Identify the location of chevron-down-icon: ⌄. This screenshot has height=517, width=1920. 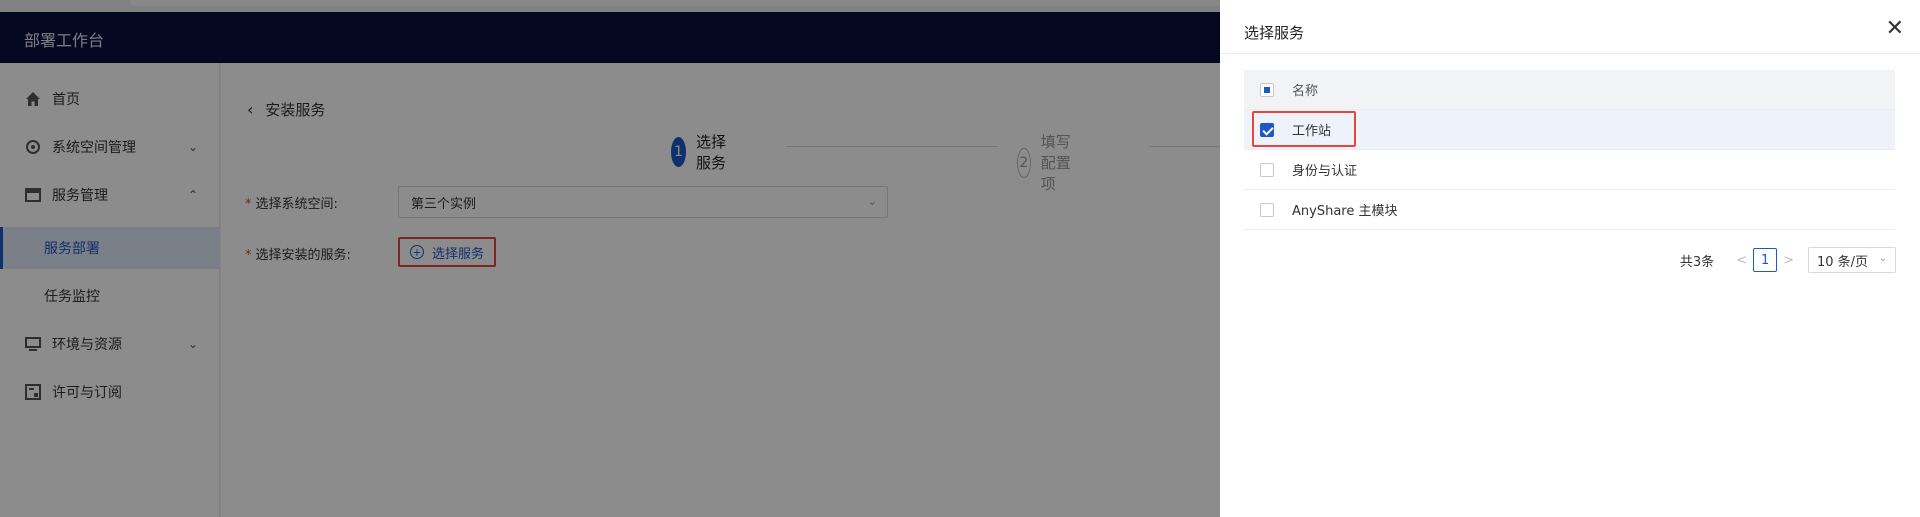
(1882, 258).